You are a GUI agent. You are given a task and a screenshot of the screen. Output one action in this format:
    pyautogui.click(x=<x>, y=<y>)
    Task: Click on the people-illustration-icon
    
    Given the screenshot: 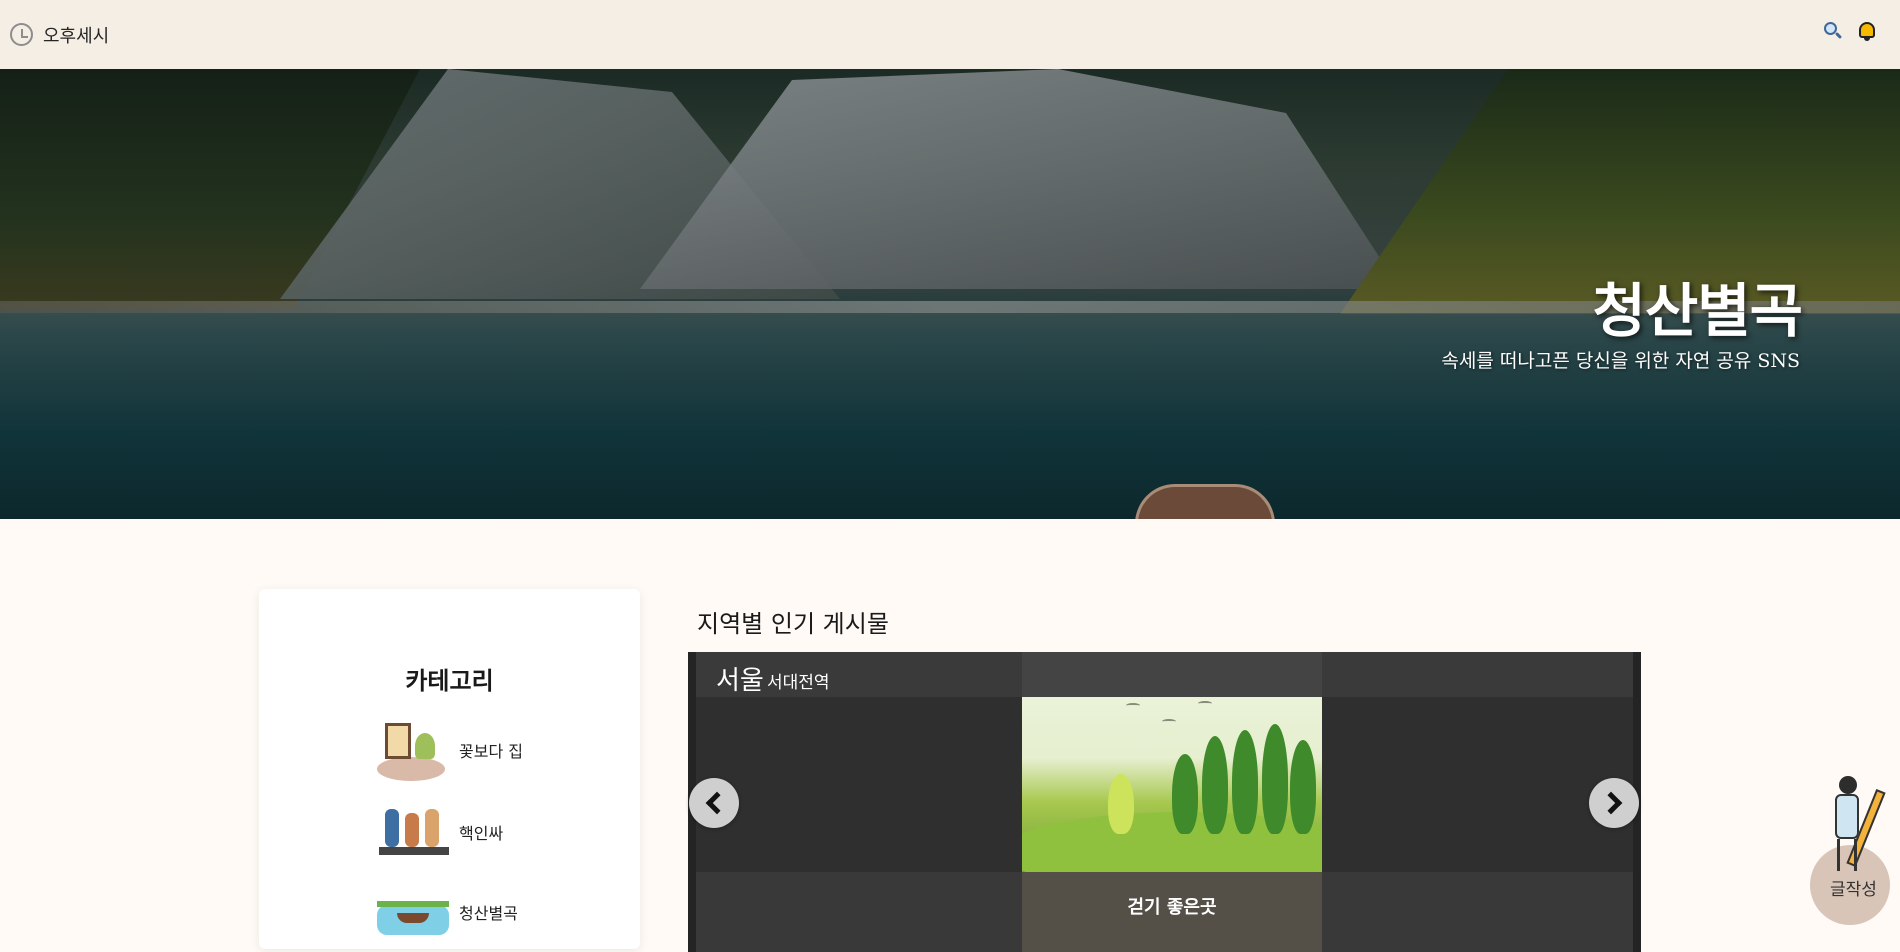 What is the action you would take?
    pyautogui.click(x=411, y=832)
    